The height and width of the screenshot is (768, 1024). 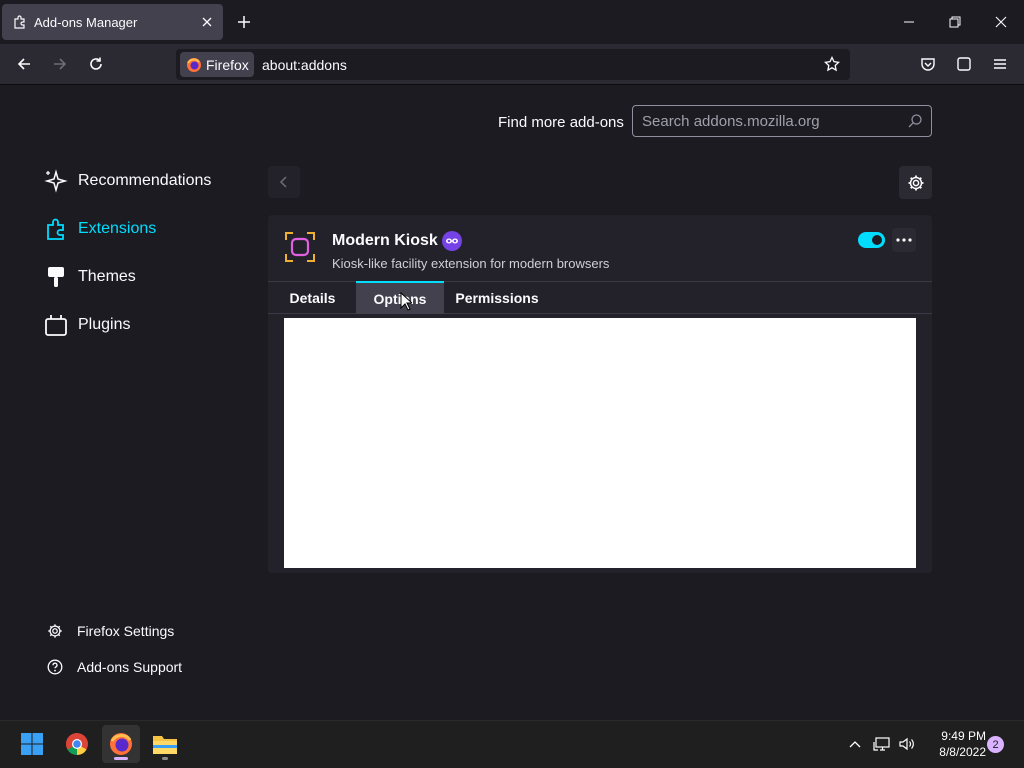 I want to click on more-options-button, so click(x=904, y=240).